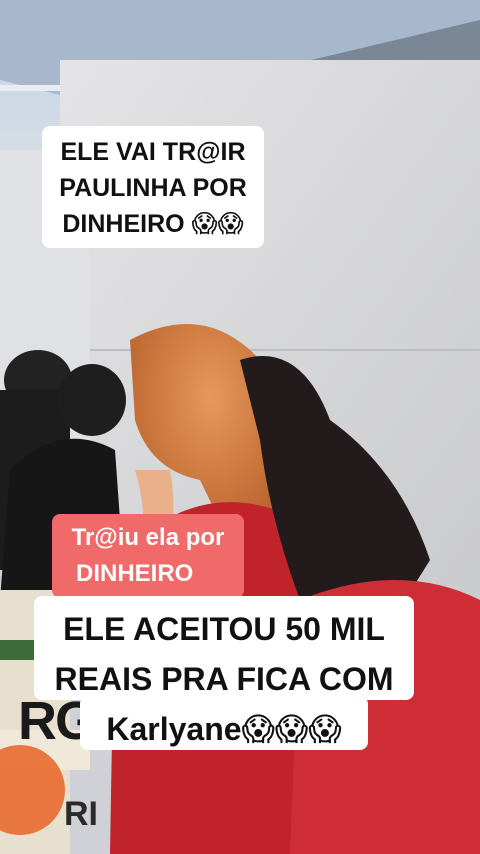 This screenshot has height=854, width=480. I want to click on sign-text-2: RI, so click(81, 814).